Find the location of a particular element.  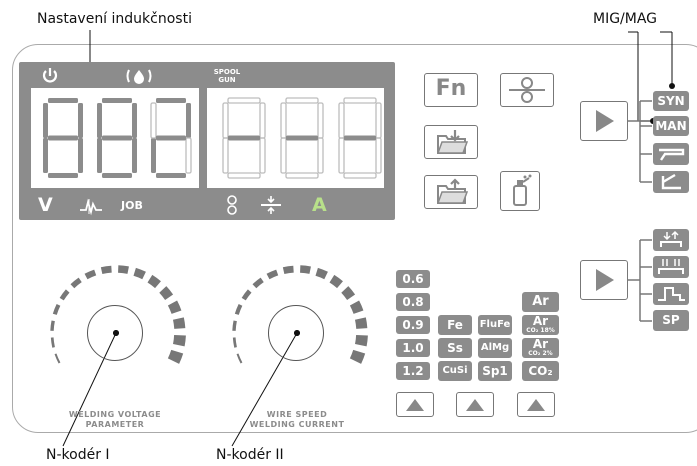

voltage-knob-label-2: PARAMETER is located at coordinates (115, 424).